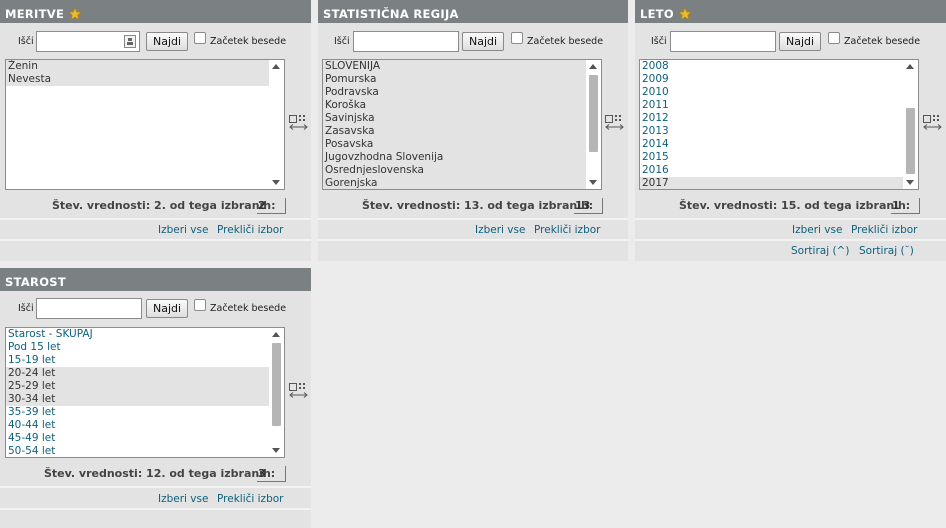 Image resolution: width=946 pixels, height=528 pixels. What do you see at coordinates (137, 451) in the screenshot?
I see `list-item: 50-54 let` at bounding box center [137, 451].